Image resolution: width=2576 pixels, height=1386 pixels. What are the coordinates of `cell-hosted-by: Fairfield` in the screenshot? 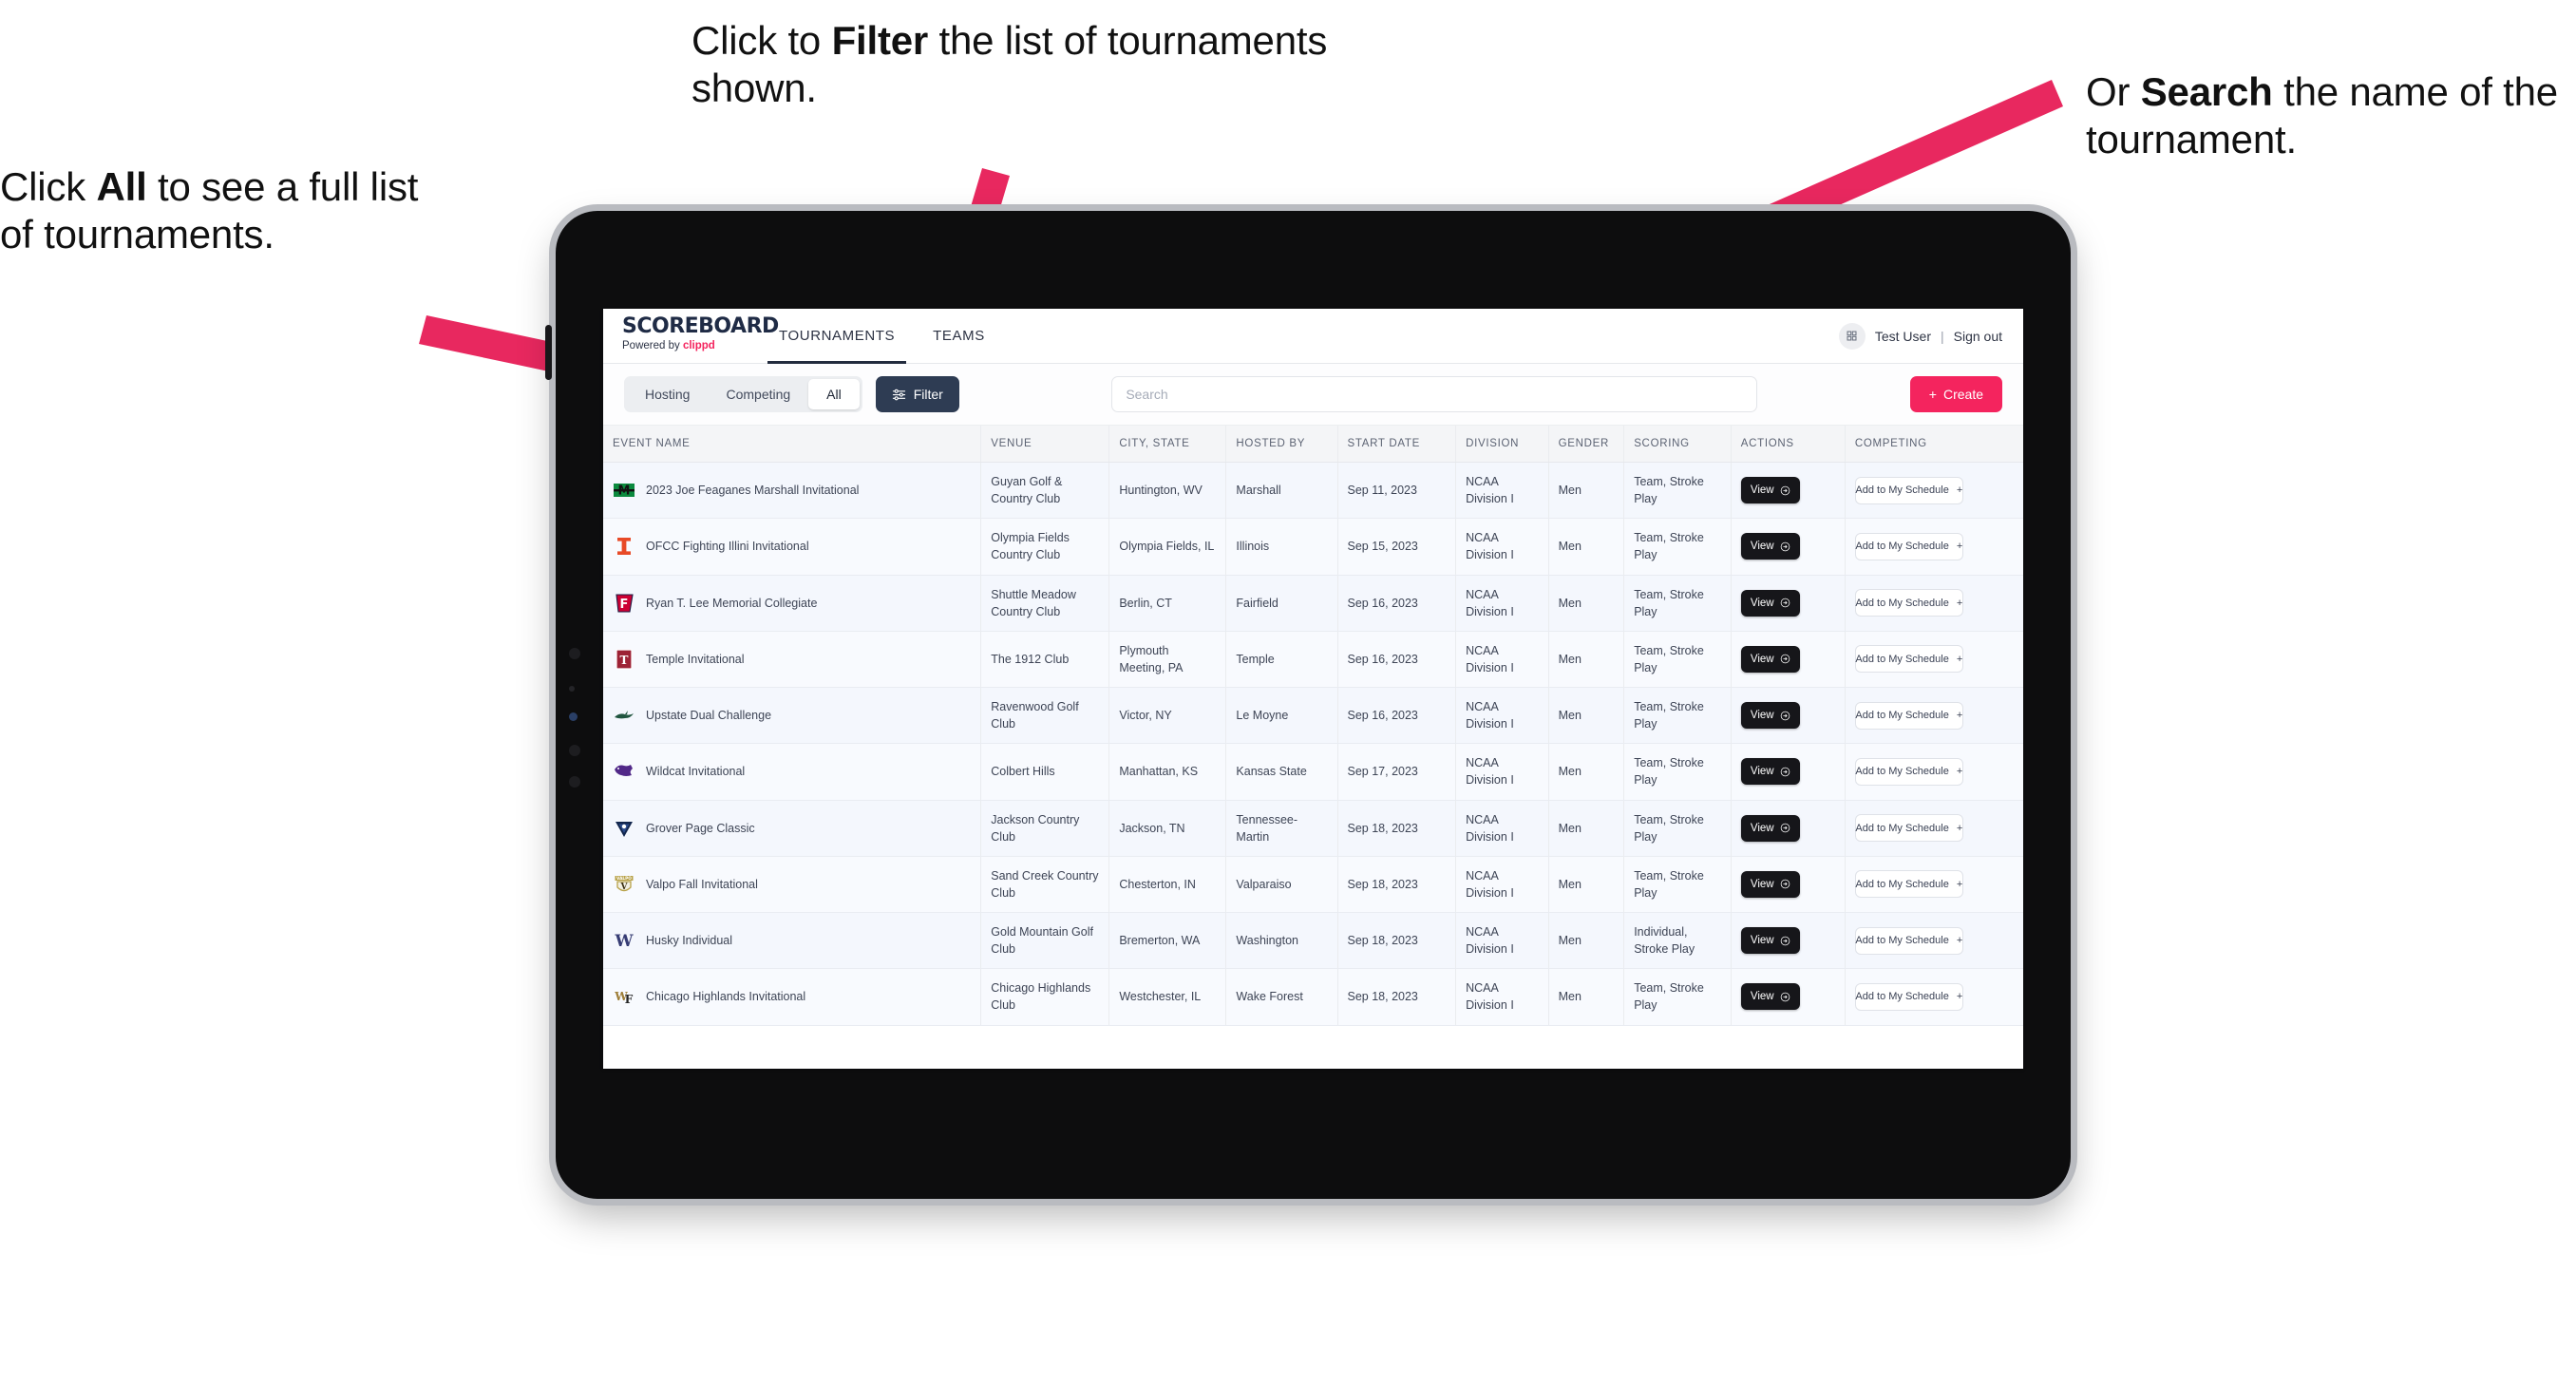 It's located at (1281, 603).